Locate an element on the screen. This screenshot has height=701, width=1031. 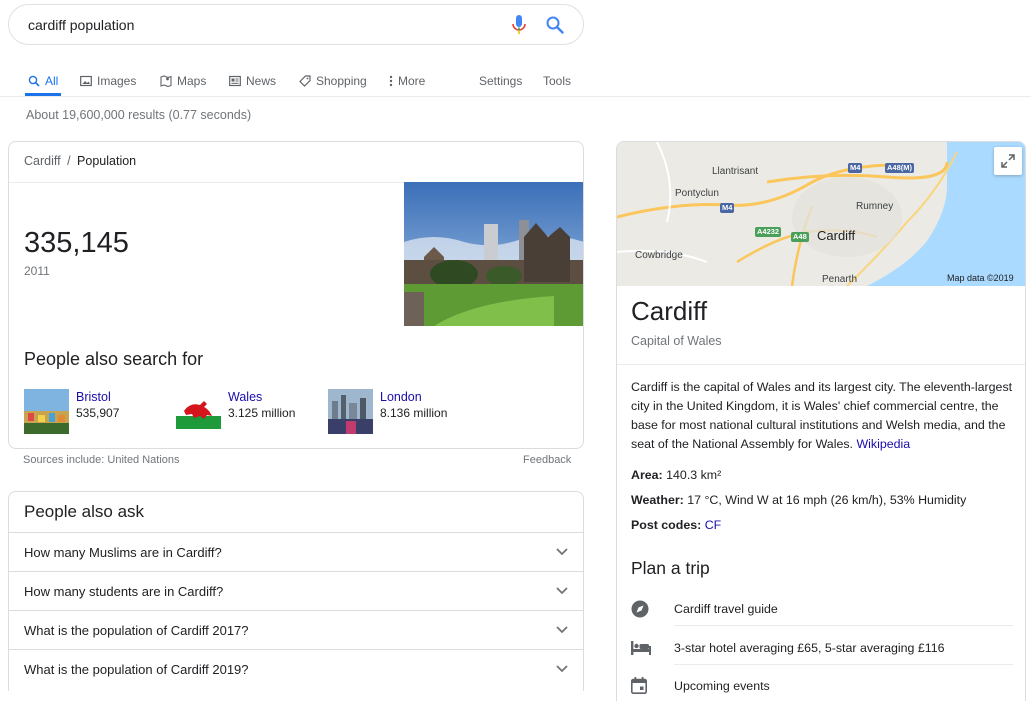
image-icon is located at coordinates (86, 81).